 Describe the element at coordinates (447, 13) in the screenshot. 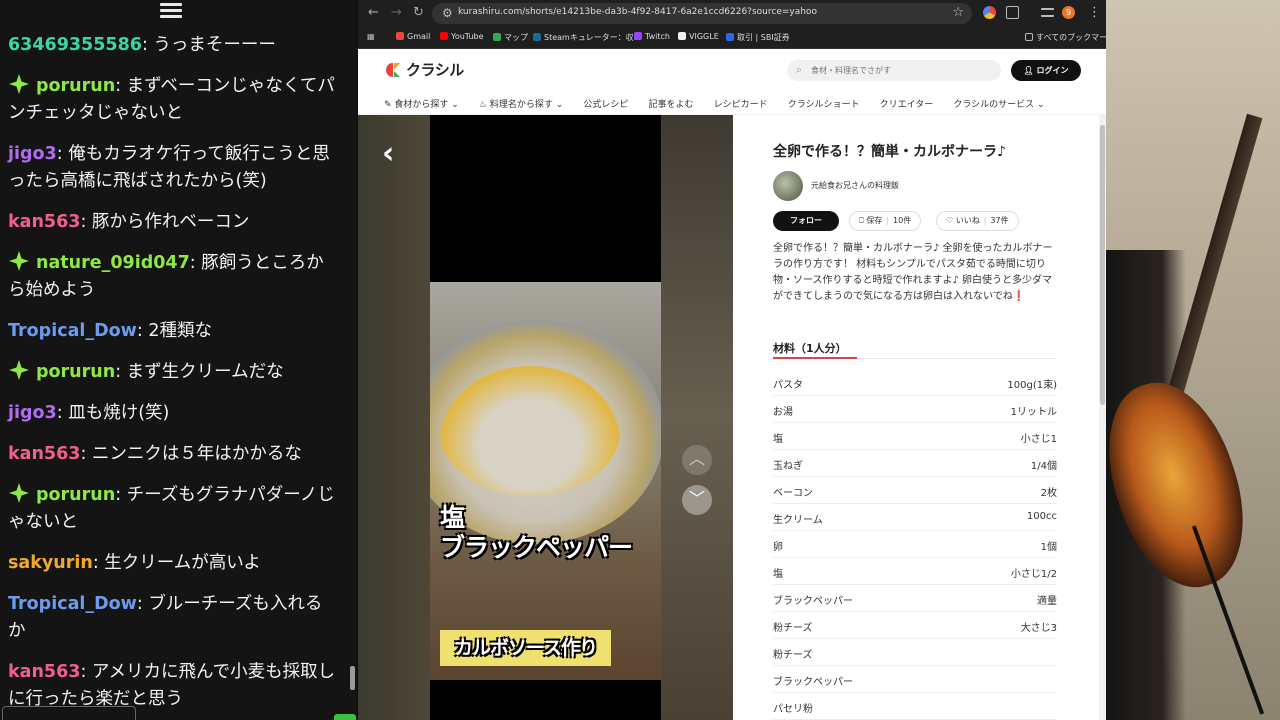

I see `site-info-icon: ⚙` at that location.